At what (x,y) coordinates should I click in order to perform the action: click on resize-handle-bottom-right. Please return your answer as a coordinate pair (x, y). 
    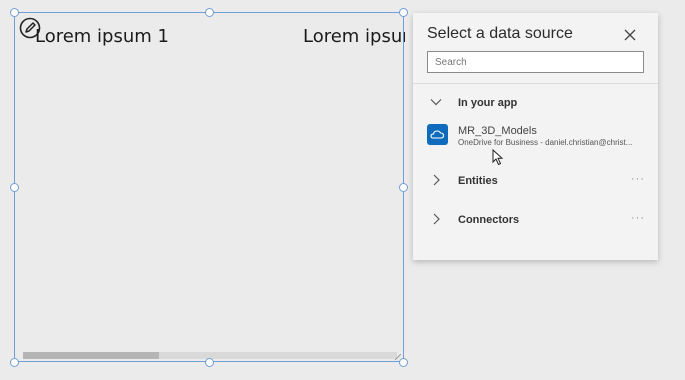
    Looking at the image, I should click on (403, 362).